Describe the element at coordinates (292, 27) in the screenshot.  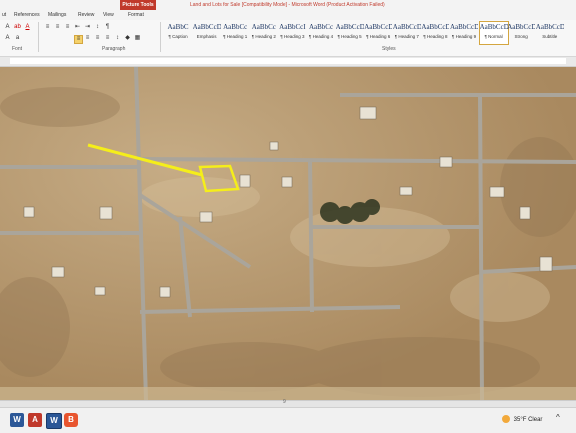
I see `style-sample: AaBbCcI` at that location.